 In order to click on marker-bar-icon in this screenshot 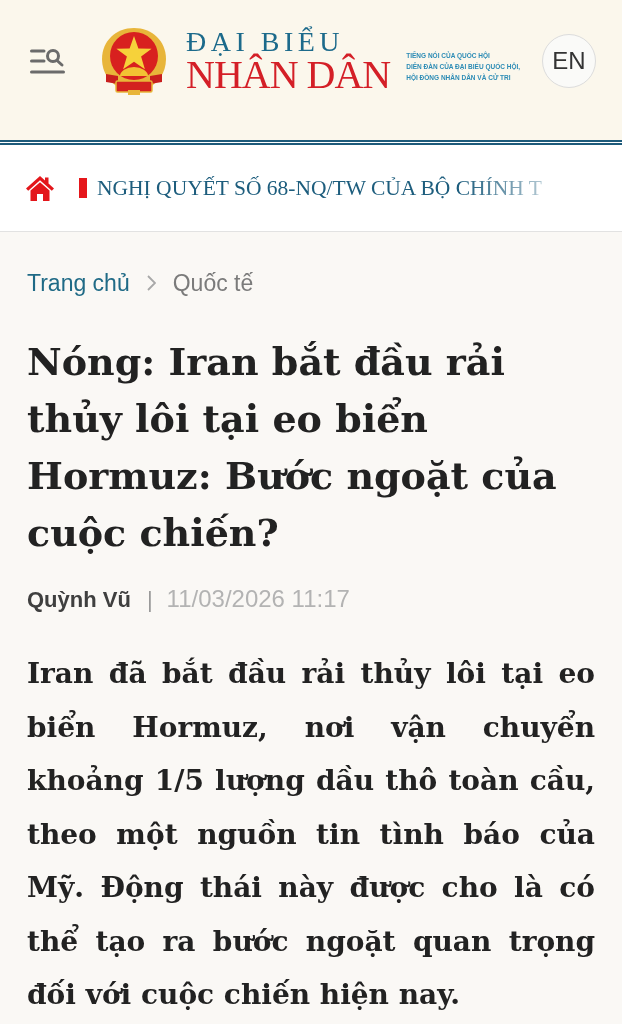, I will do `click(83, 188)`.